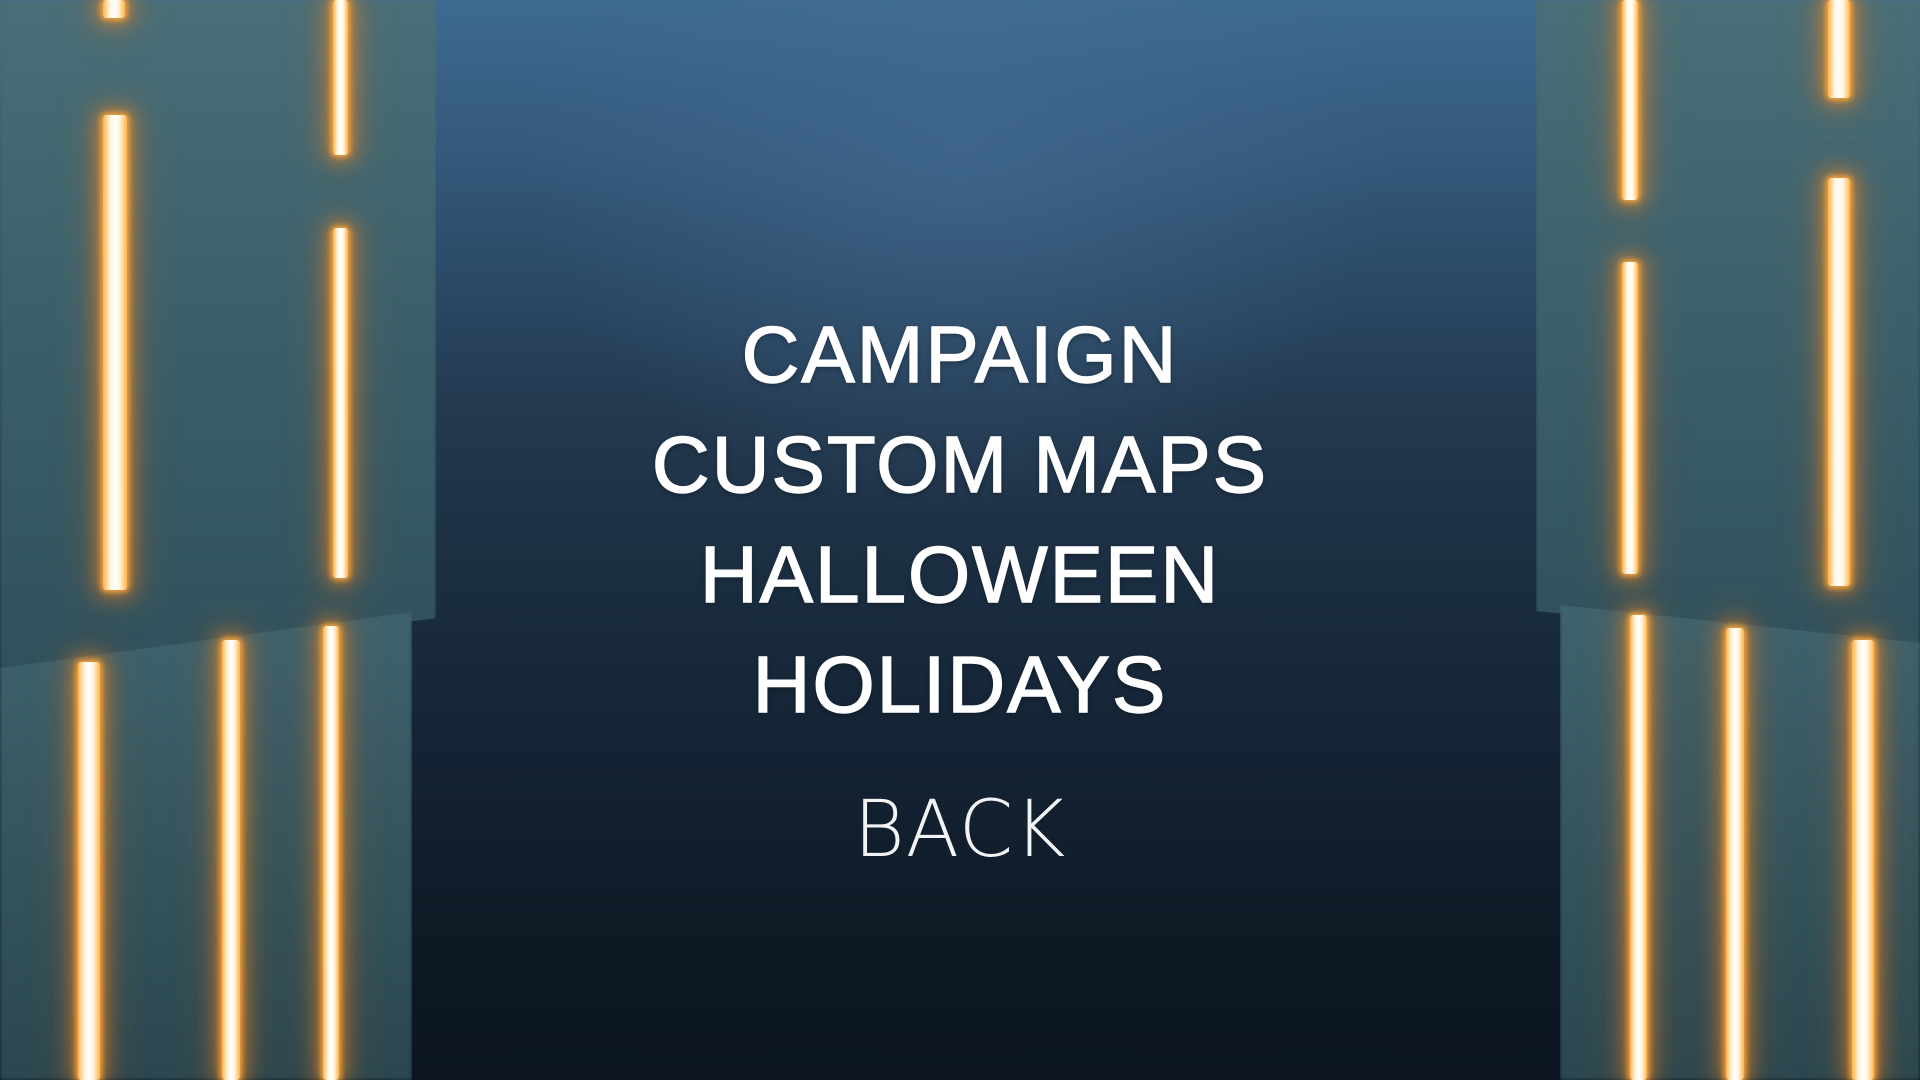  I want to click on menu-item-custom-maps: CUSTOM MAPS, so click(960, 465).